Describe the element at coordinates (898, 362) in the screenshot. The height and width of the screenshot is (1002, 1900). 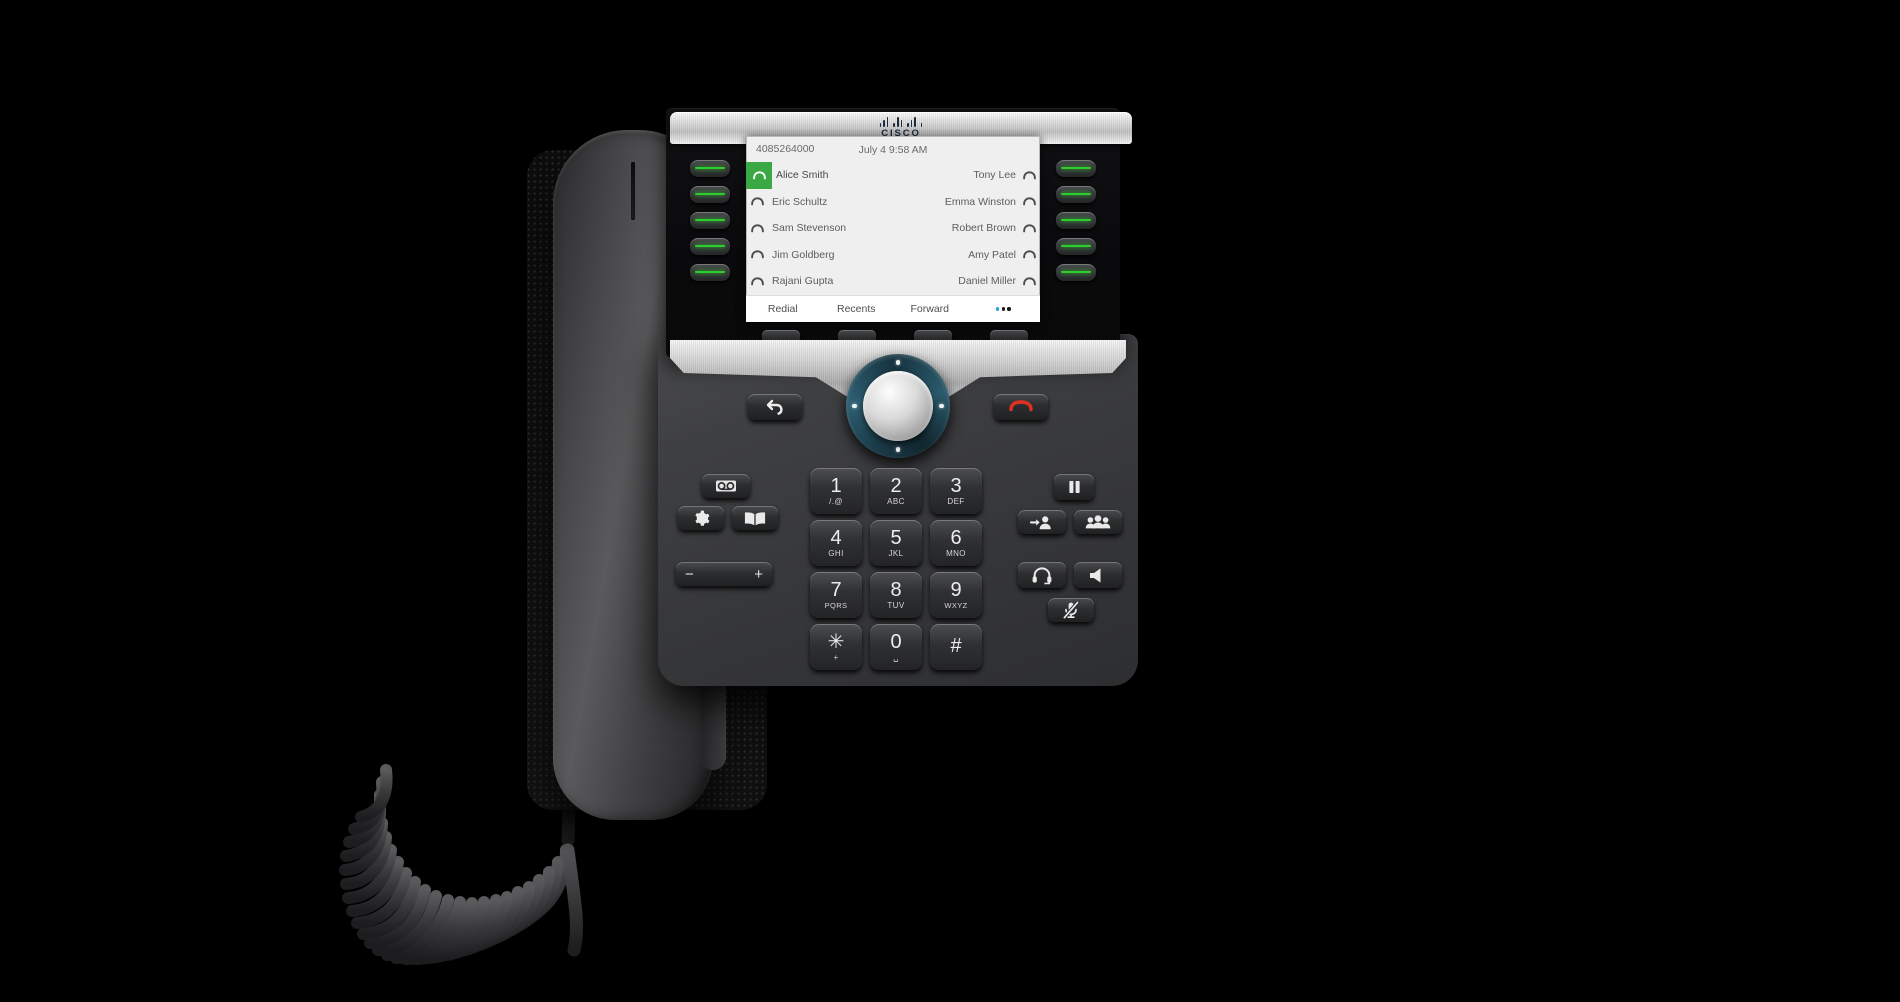
I see `nav-dot-up` at that location.